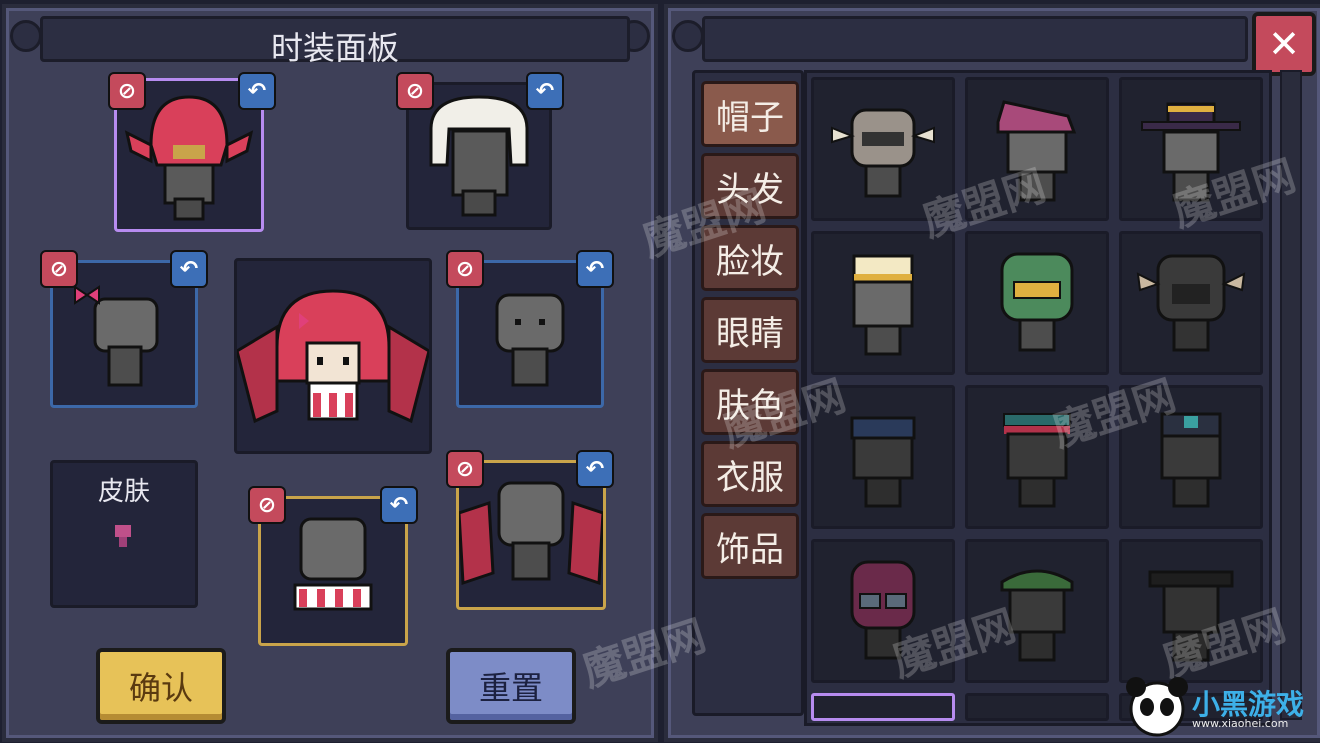 This screenshot has width=1320, height=743. Describe the element at coordinates (334, 48) in the screenshot. I see `panel-title: 时装面板` at that location.